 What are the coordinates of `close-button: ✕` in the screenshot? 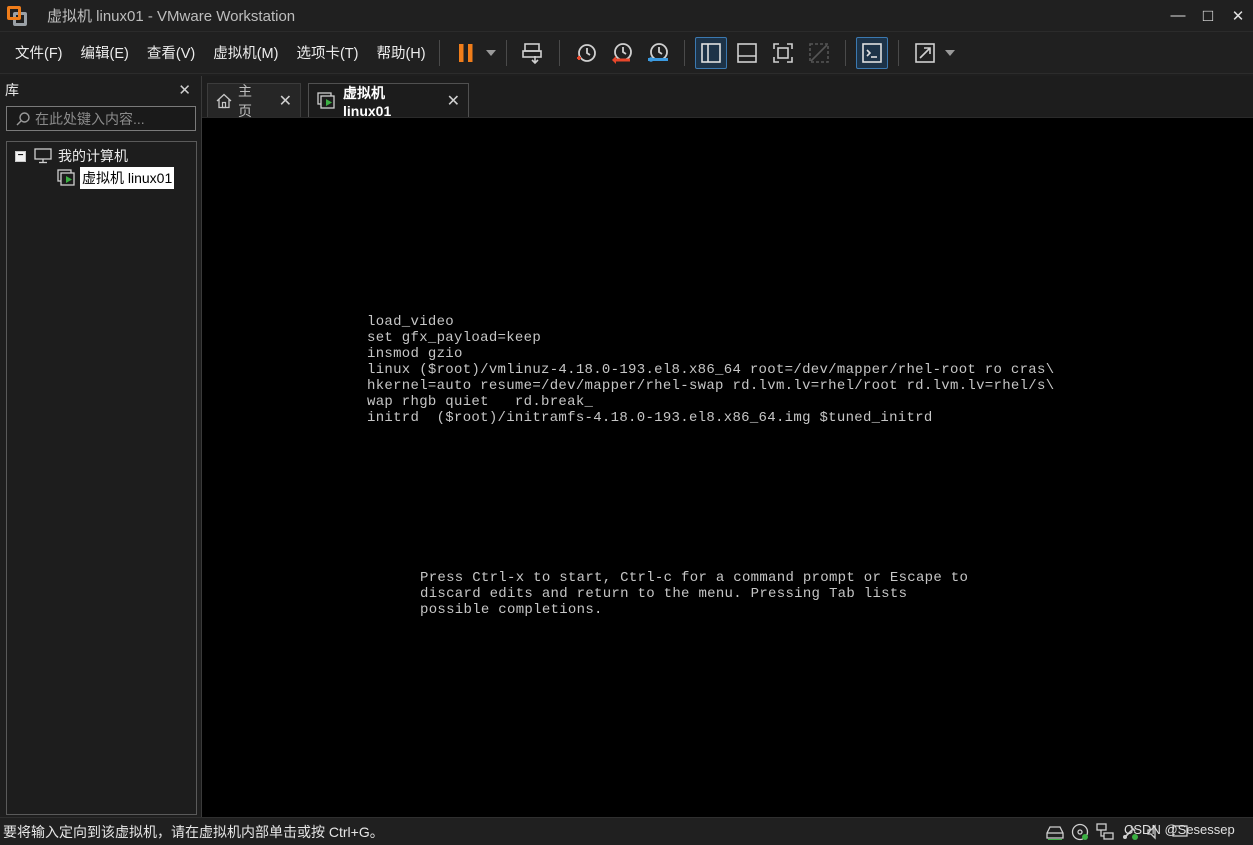 It's located at (1238, 16).